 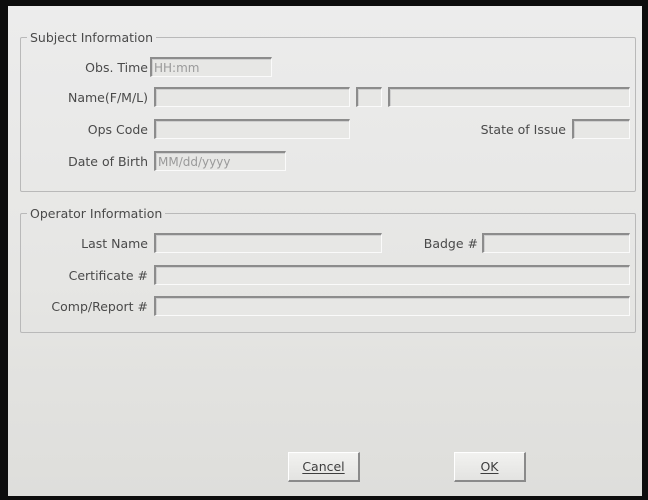 What do you see at coordinates (220, 161) in the screenshot?
I see `date-of-birth-input` at bounding box center [220, 161].